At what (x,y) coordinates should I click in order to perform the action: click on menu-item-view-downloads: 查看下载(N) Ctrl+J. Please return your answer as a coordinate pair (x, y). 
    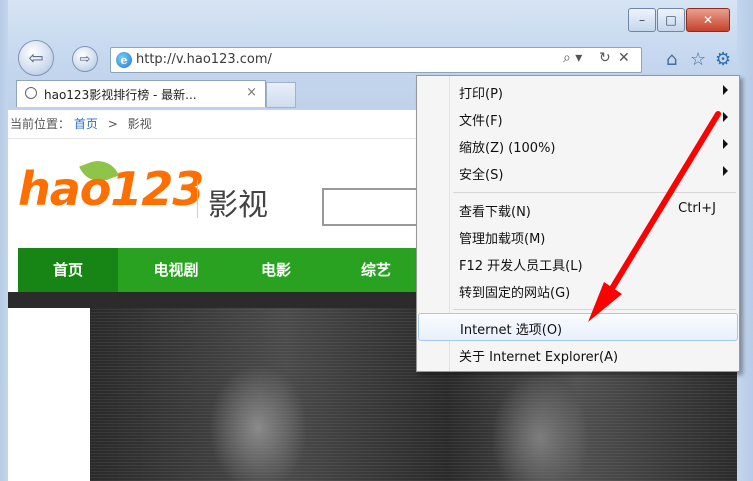
    Looking at the image, I should click on (578, 209).